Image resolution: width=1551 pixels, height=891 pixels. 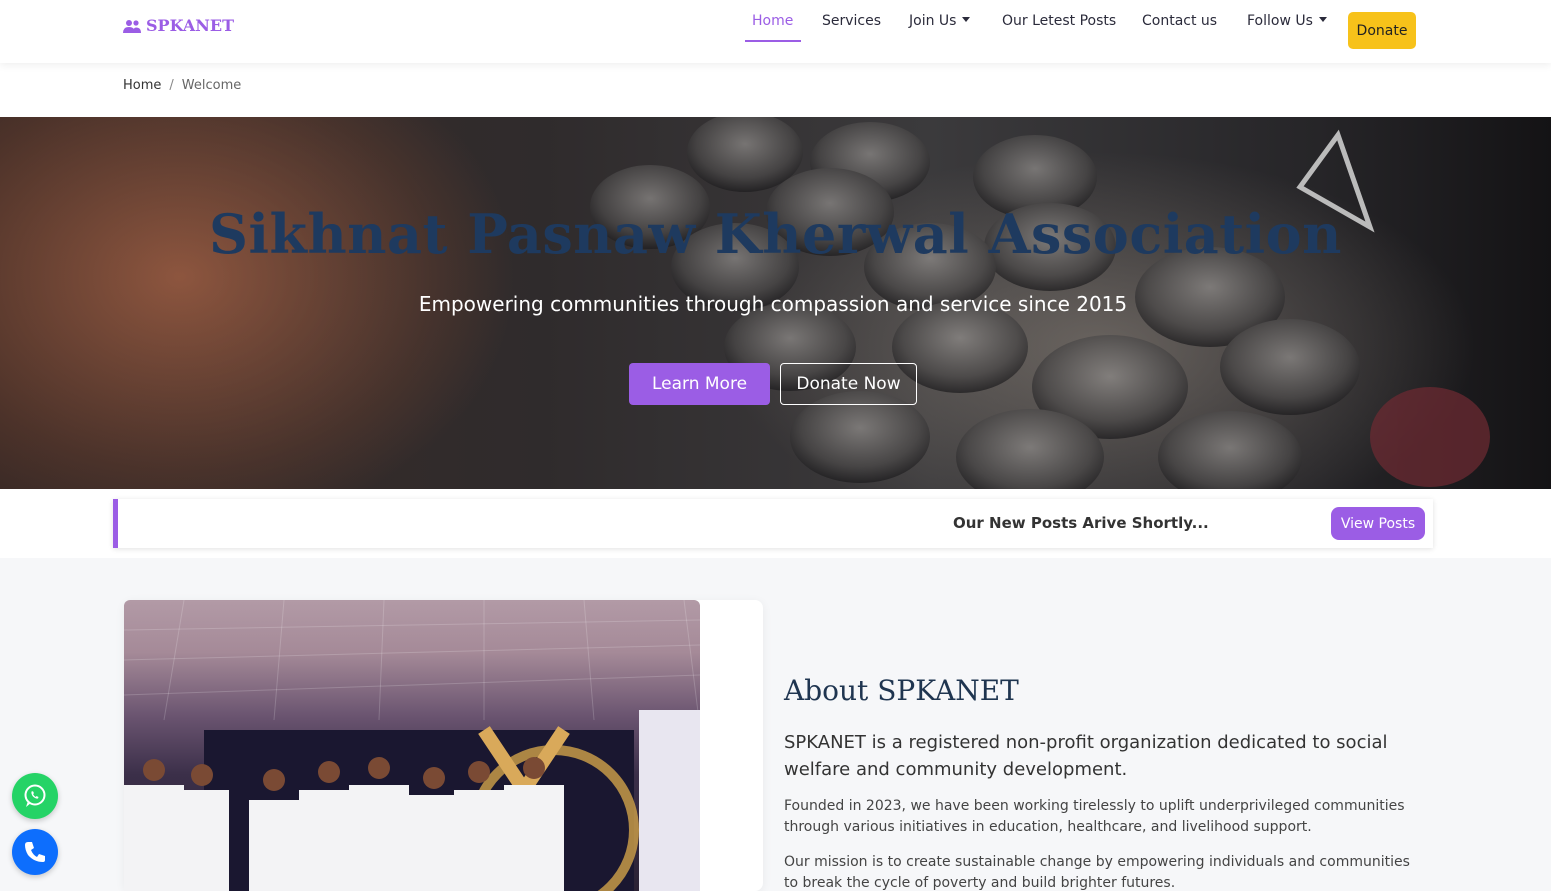 I want to click on nav-follow-us: Follow Us, so click(x=1287, y=21).